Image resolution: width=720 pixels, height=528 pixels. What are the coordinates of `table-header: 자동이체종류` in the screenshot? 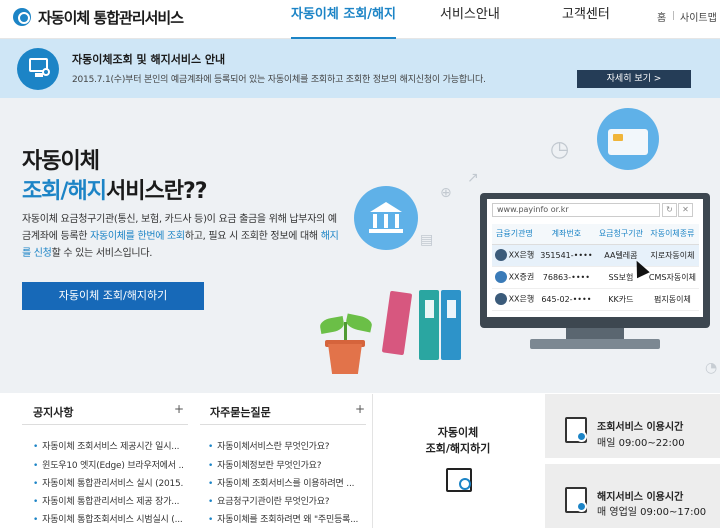 It's located at (672, 234).